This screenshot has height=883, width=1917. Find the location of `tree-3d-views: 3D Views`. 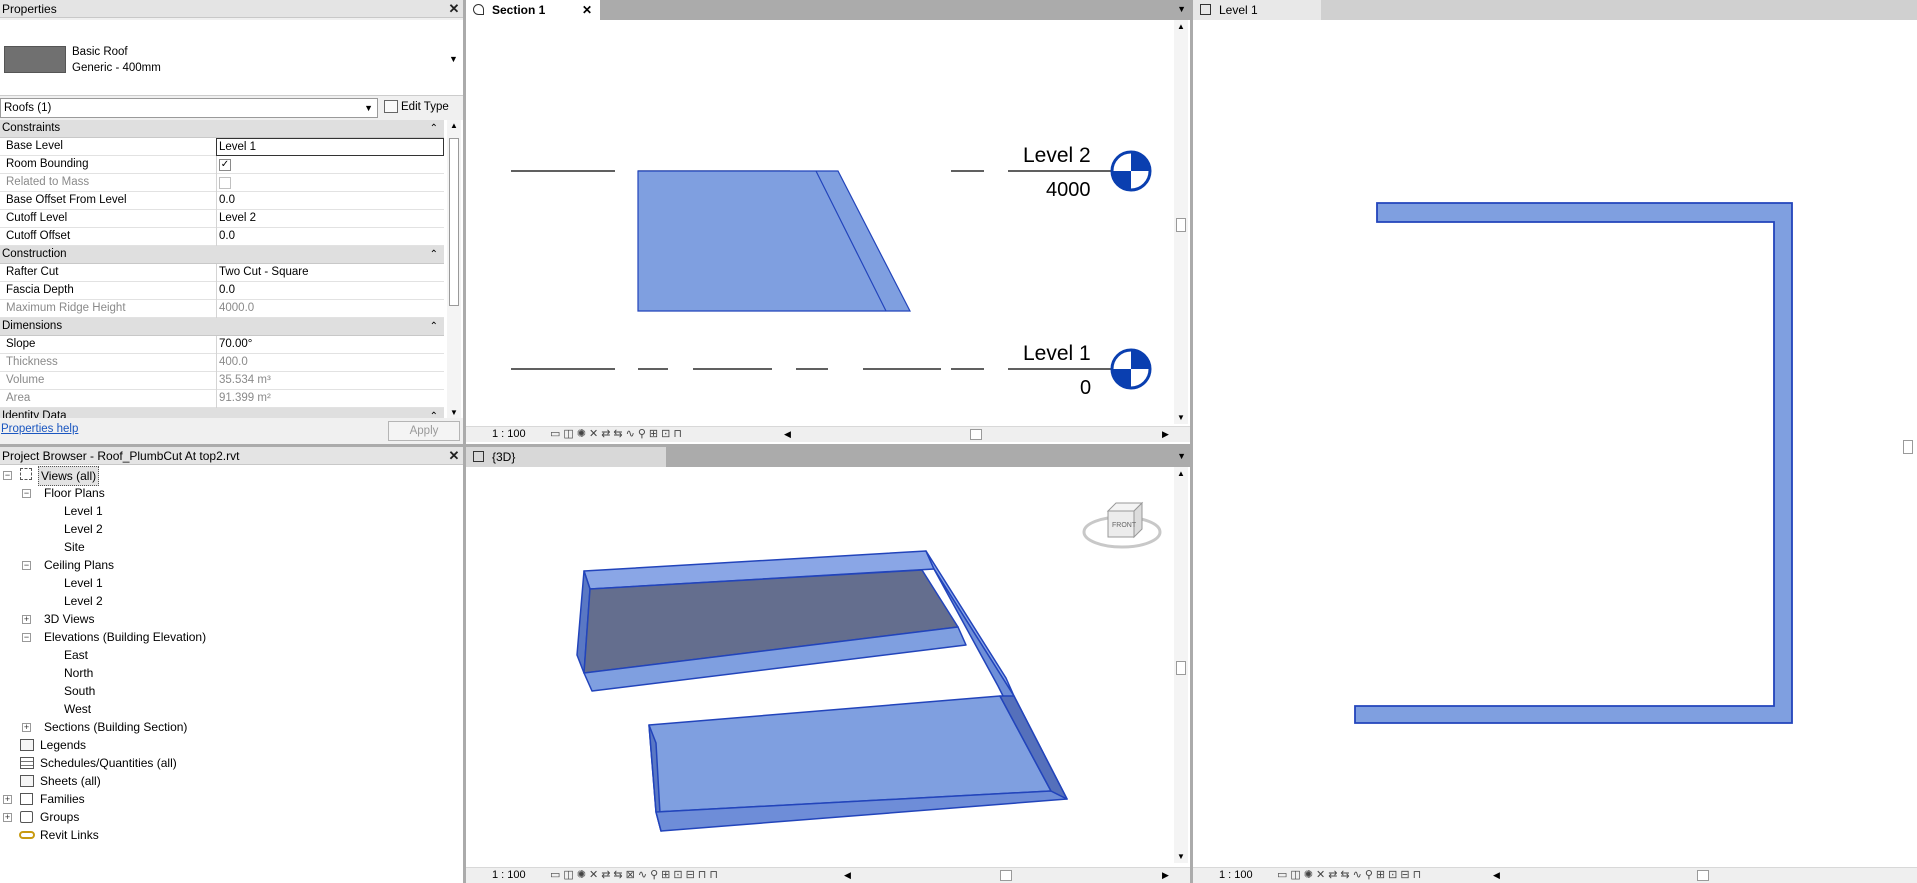

tree-3d-views: 3D Views is located at coordinates (69, 619).